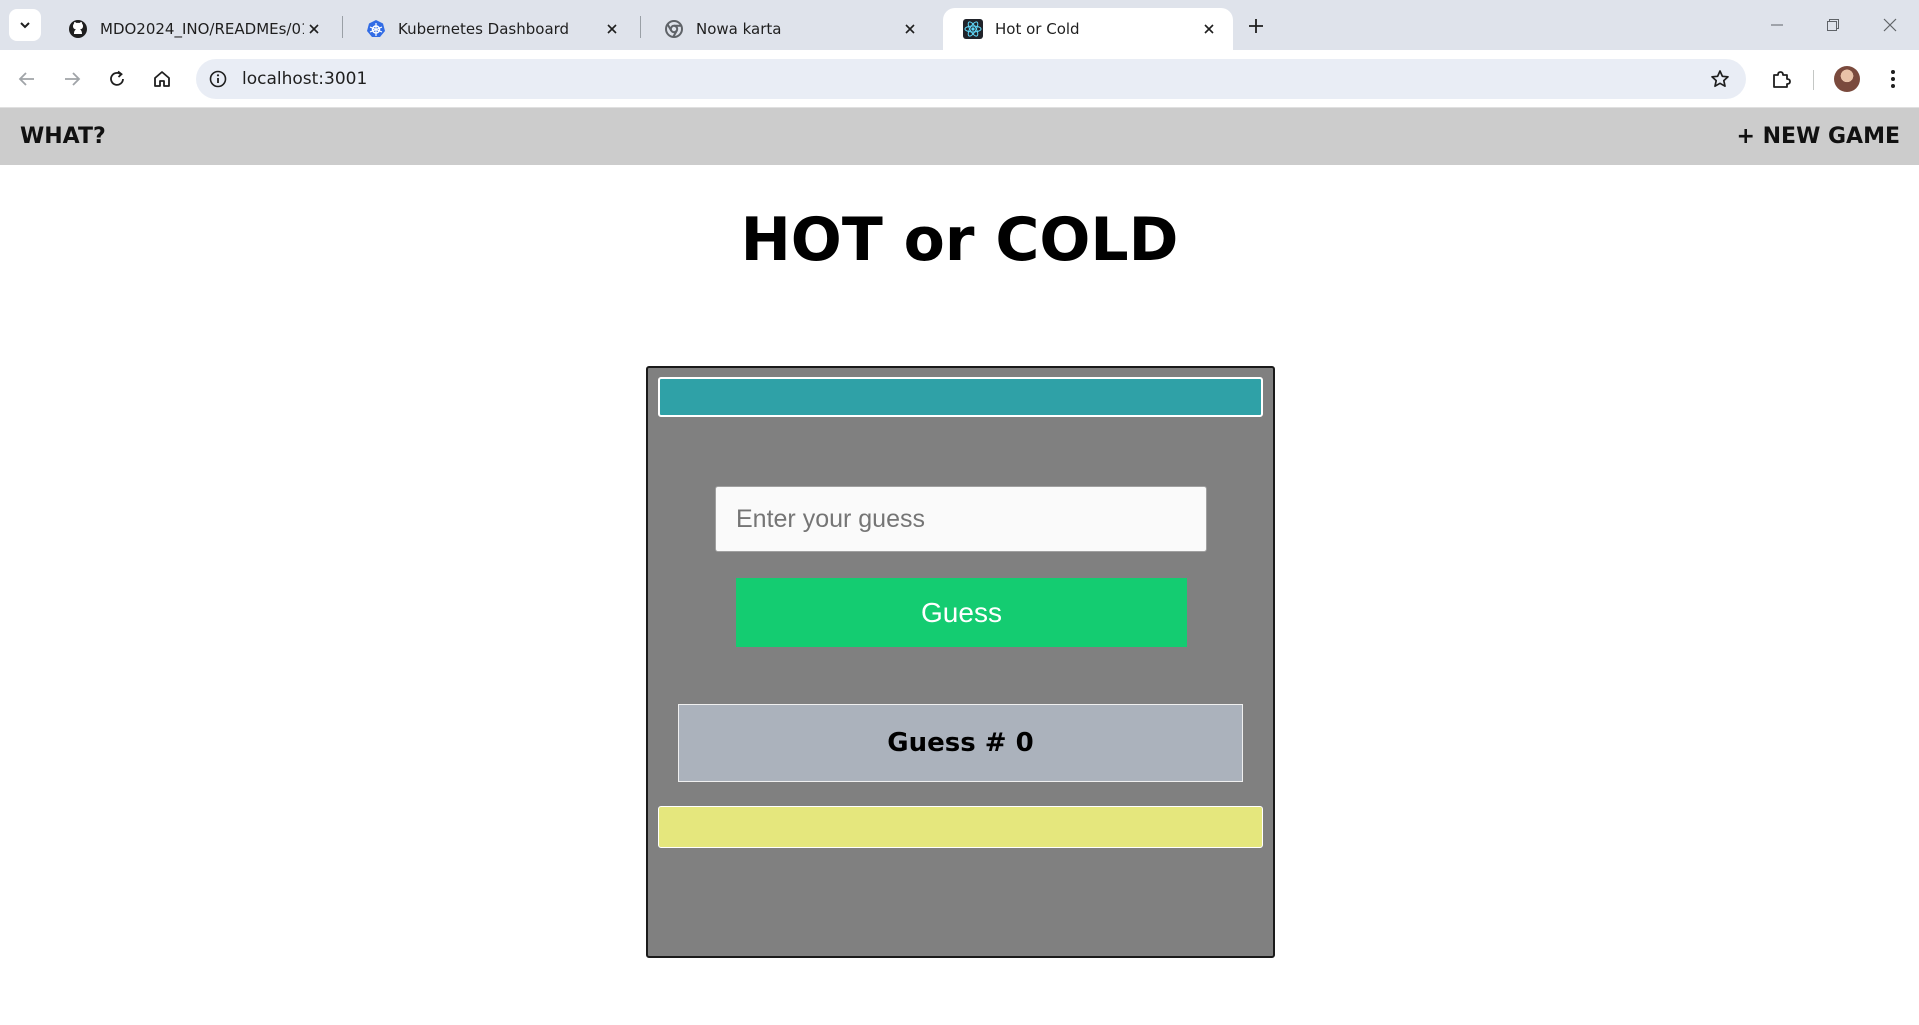 This screenshot has height=1025, width=1919. What do you see at coordinates (959, 240) in the screenshot?
I see `page-title: HOT or COLD` at bounding box center [959, 240].